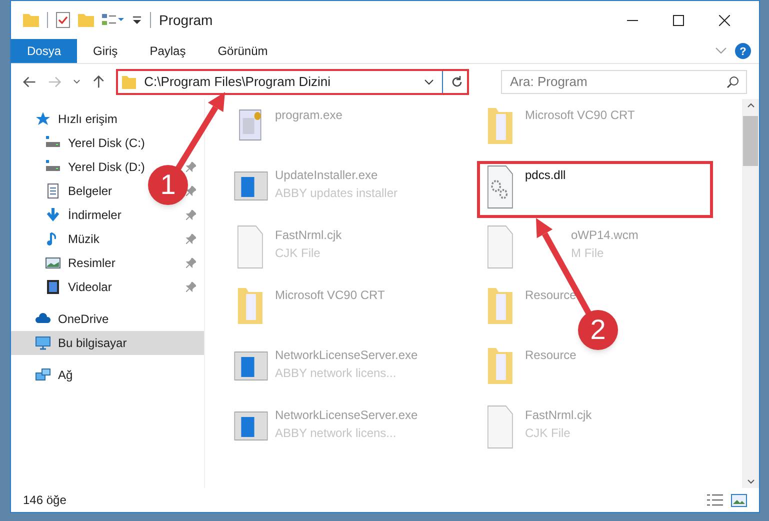  Describe the element at coordinates (44, 51) in the screenshot. I see `ribbon-tab: Dosya` at that location.